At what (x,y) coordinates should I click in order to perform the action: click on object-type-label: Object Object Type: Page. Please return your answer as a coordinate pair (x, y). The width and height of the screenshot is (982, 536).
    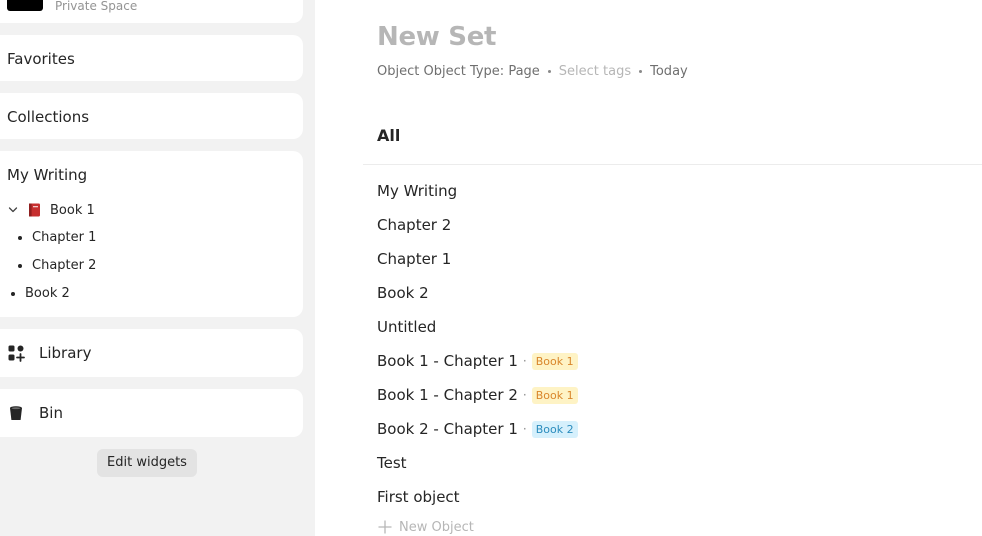
    Looking at the image, I should click on (458, 71).